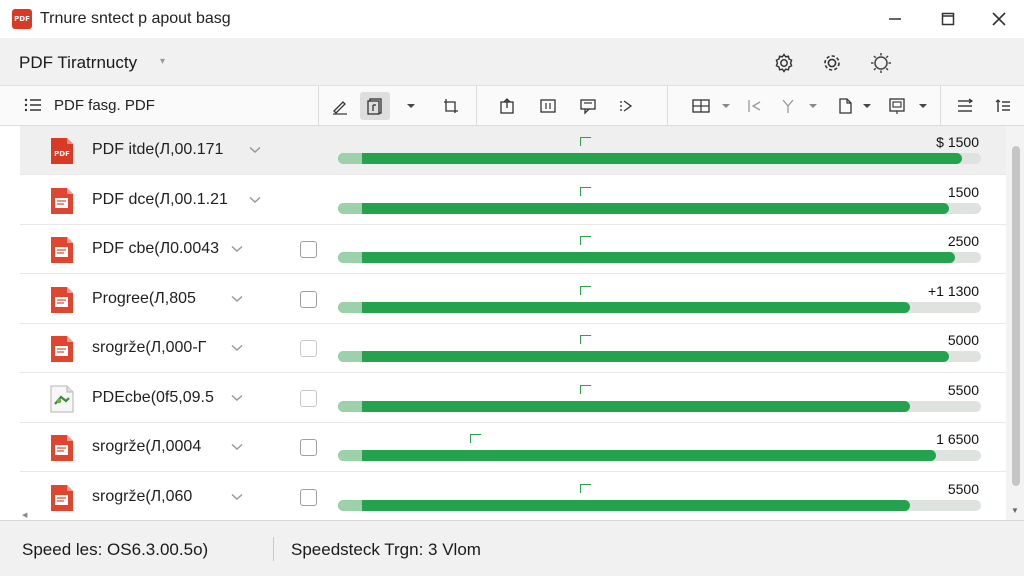 This screenshot has width=1024, height=576. Describe the element at coordinates (867, 106) in the screenshot. I see `page-dropdown-caret` at that location.